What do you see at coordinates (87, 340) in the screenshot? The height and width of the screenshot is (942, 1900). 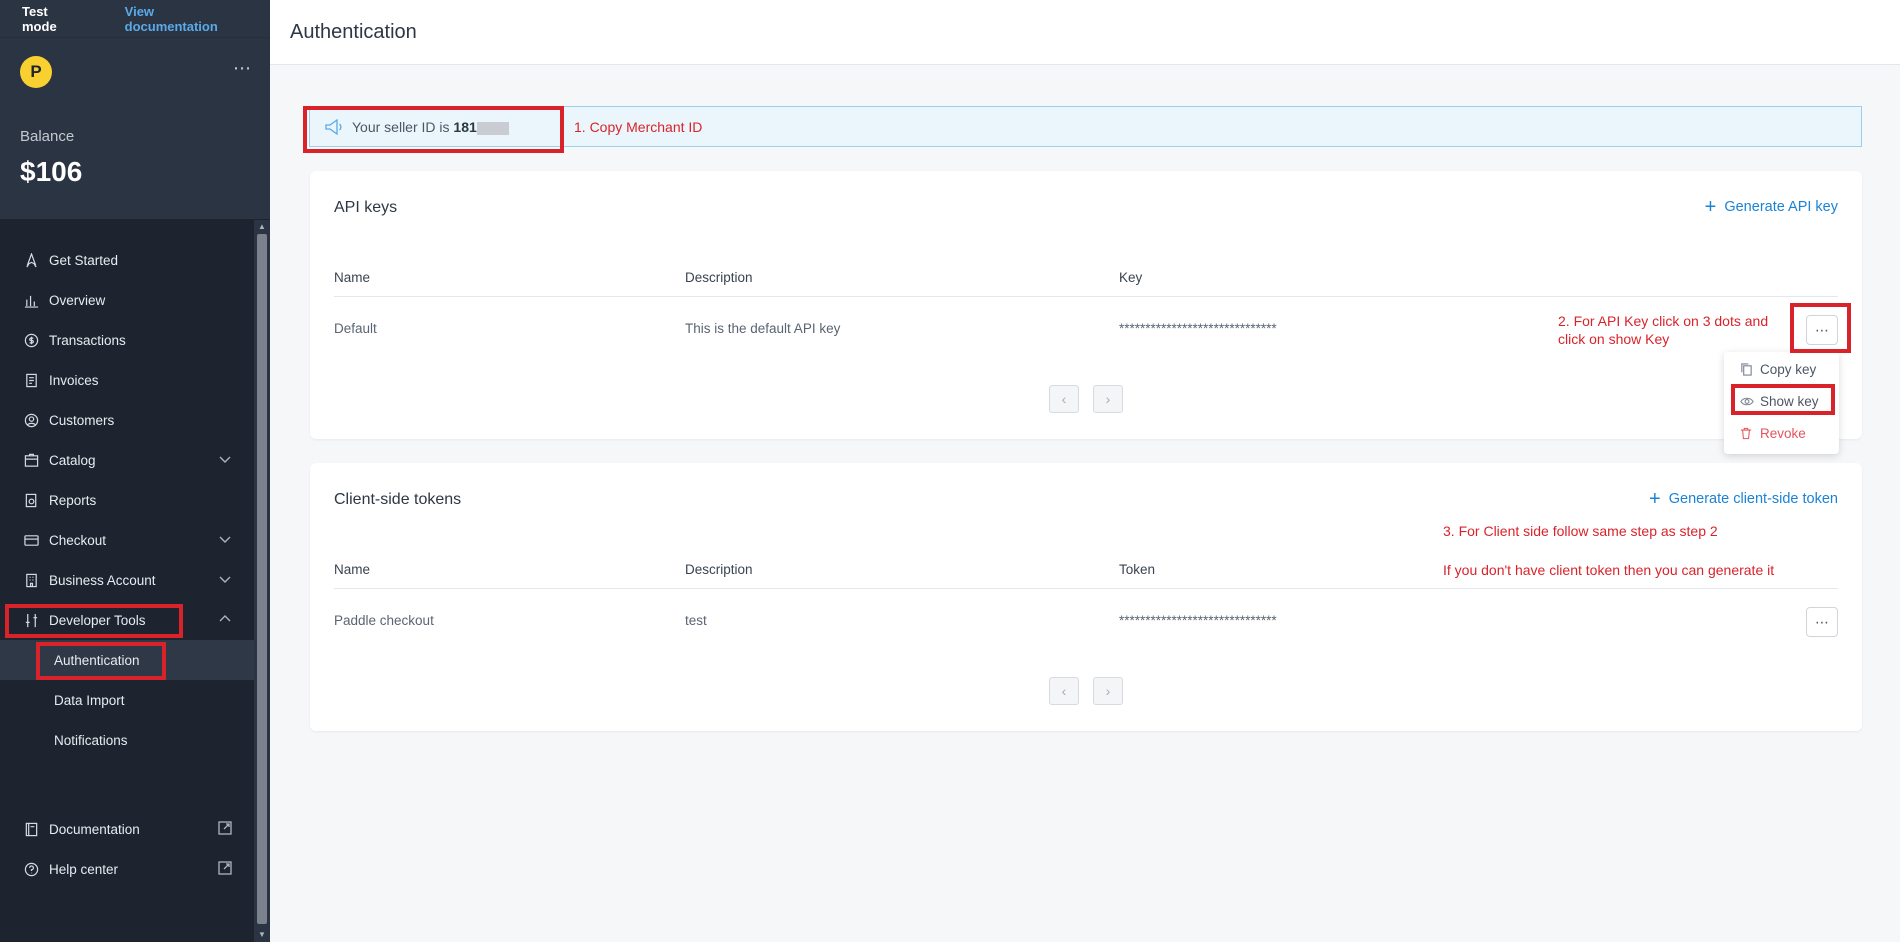 I see `sidebar-item-label: Transactions` at bounding box center [87, 340].